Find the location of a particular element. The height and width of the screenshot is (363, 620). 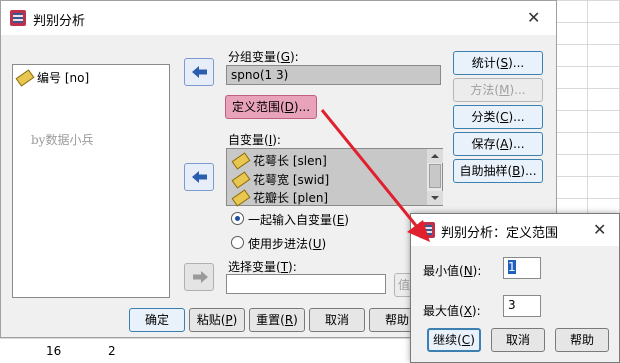

stepwise-label: 使用步进法(U) is located at coordinates (287, 244).